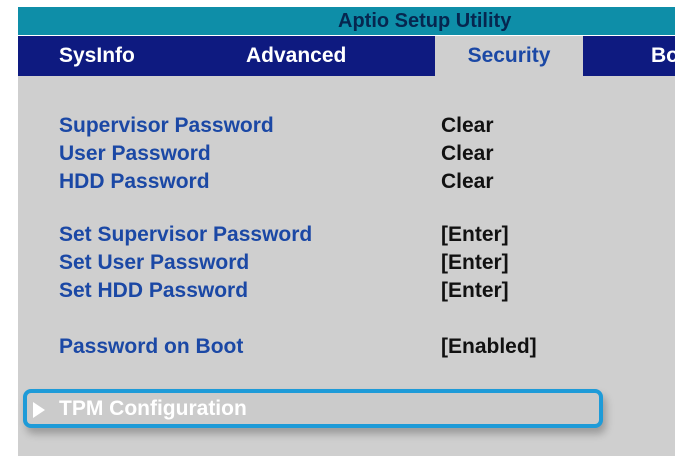 Image resolution: width=675 pixels, height=456 pixels. What do you see at coordinates (346, 291) in the screenshot?
I see `set-hdd-password-row: Set HDD Password [Enter]` at bounding box center [346, 291].